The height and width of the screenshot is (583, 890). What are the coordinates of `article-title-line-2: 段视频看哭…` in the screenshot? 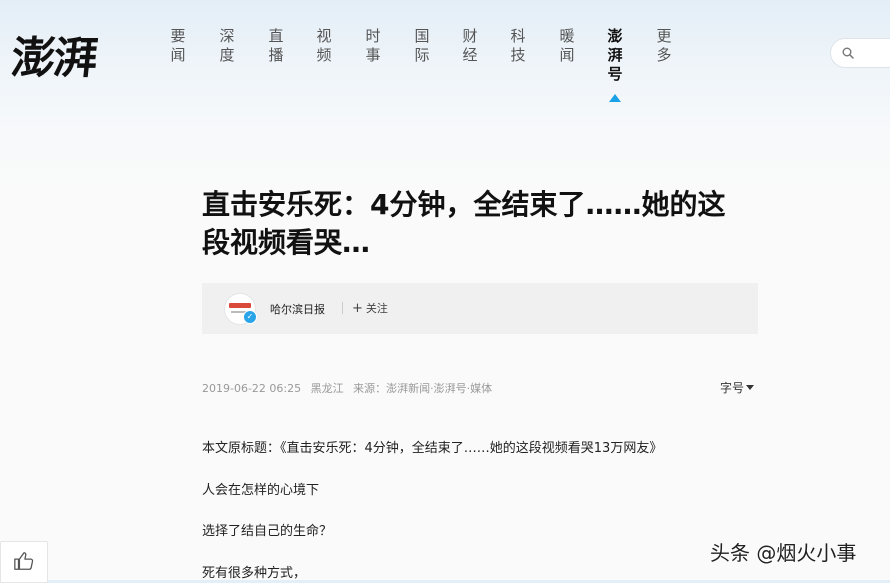 It's located at (286, 242).